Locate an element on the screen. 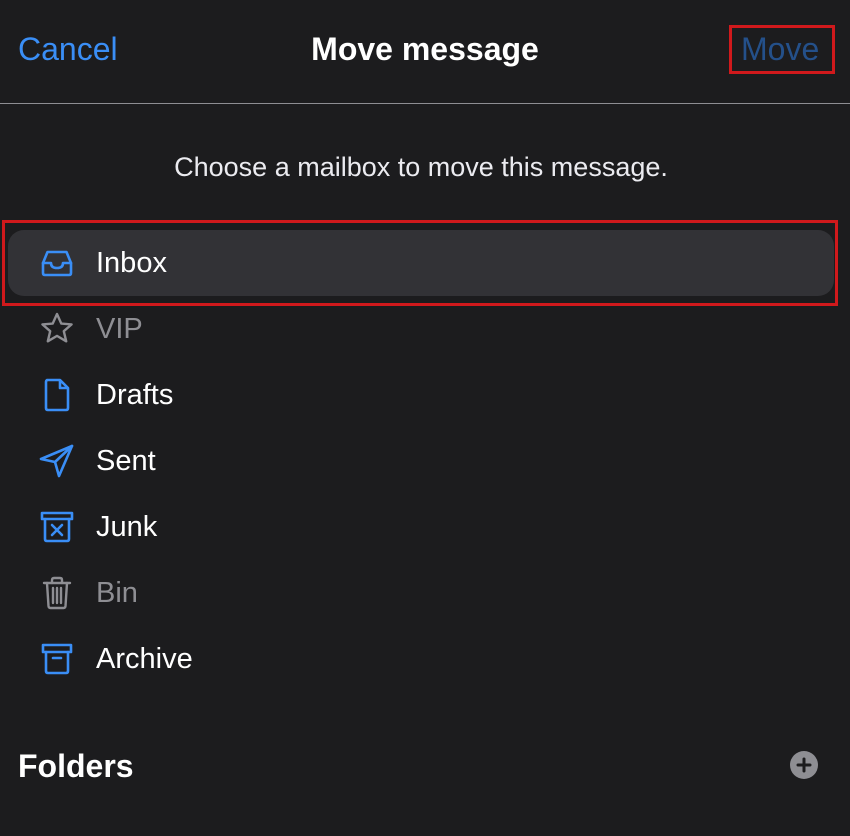 This screenshot has width=850, height=836. mailbox-label-archive: Archive is located at coordinates (144, 659).